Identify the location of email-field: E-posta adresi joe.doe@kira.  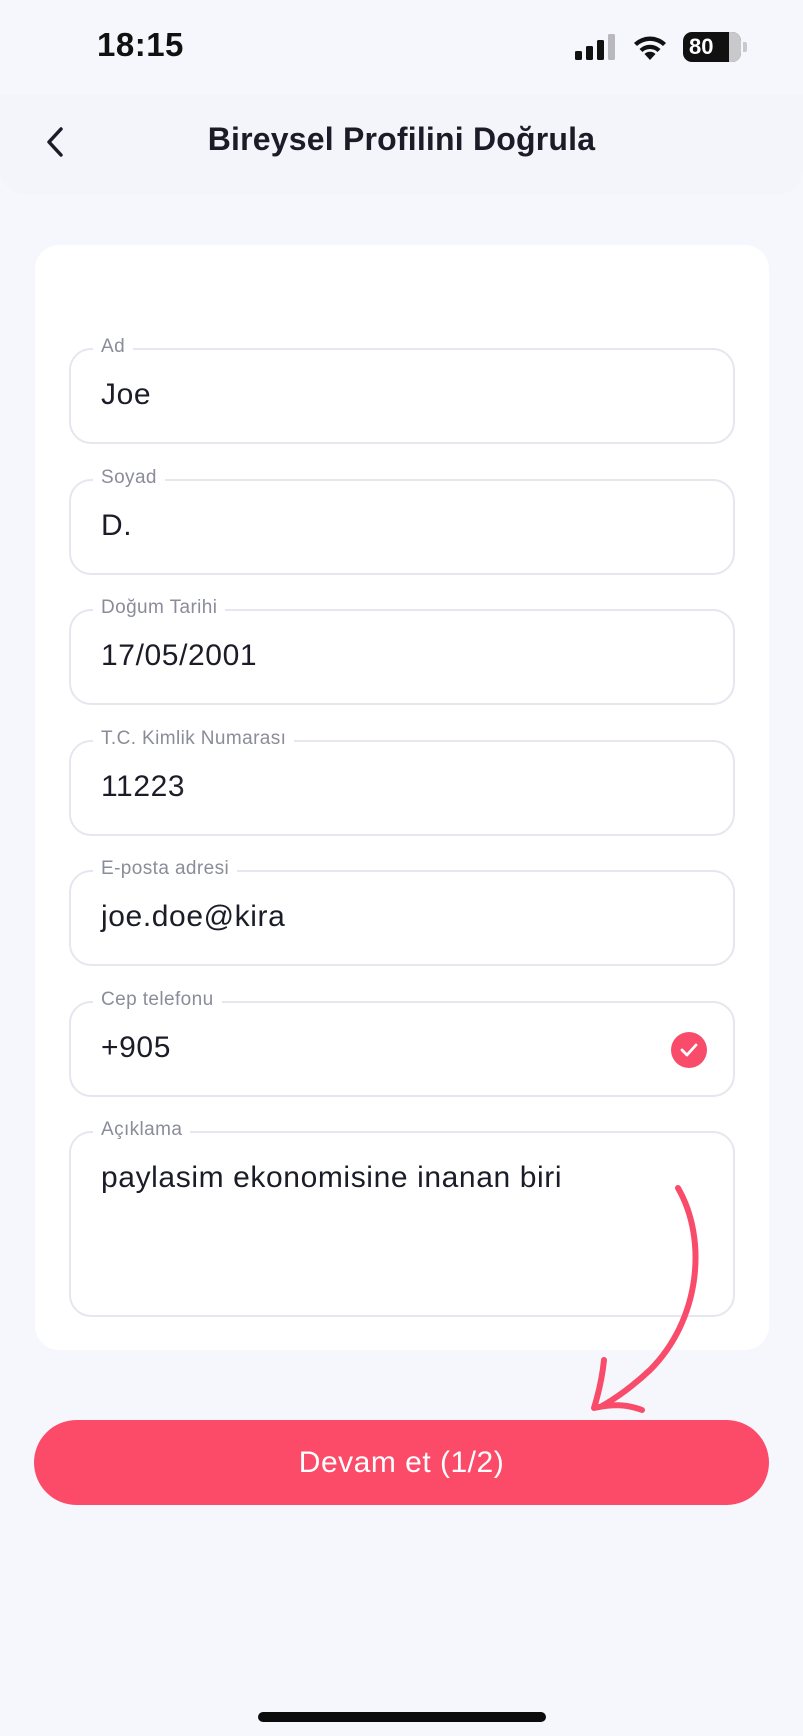
(402, 912).